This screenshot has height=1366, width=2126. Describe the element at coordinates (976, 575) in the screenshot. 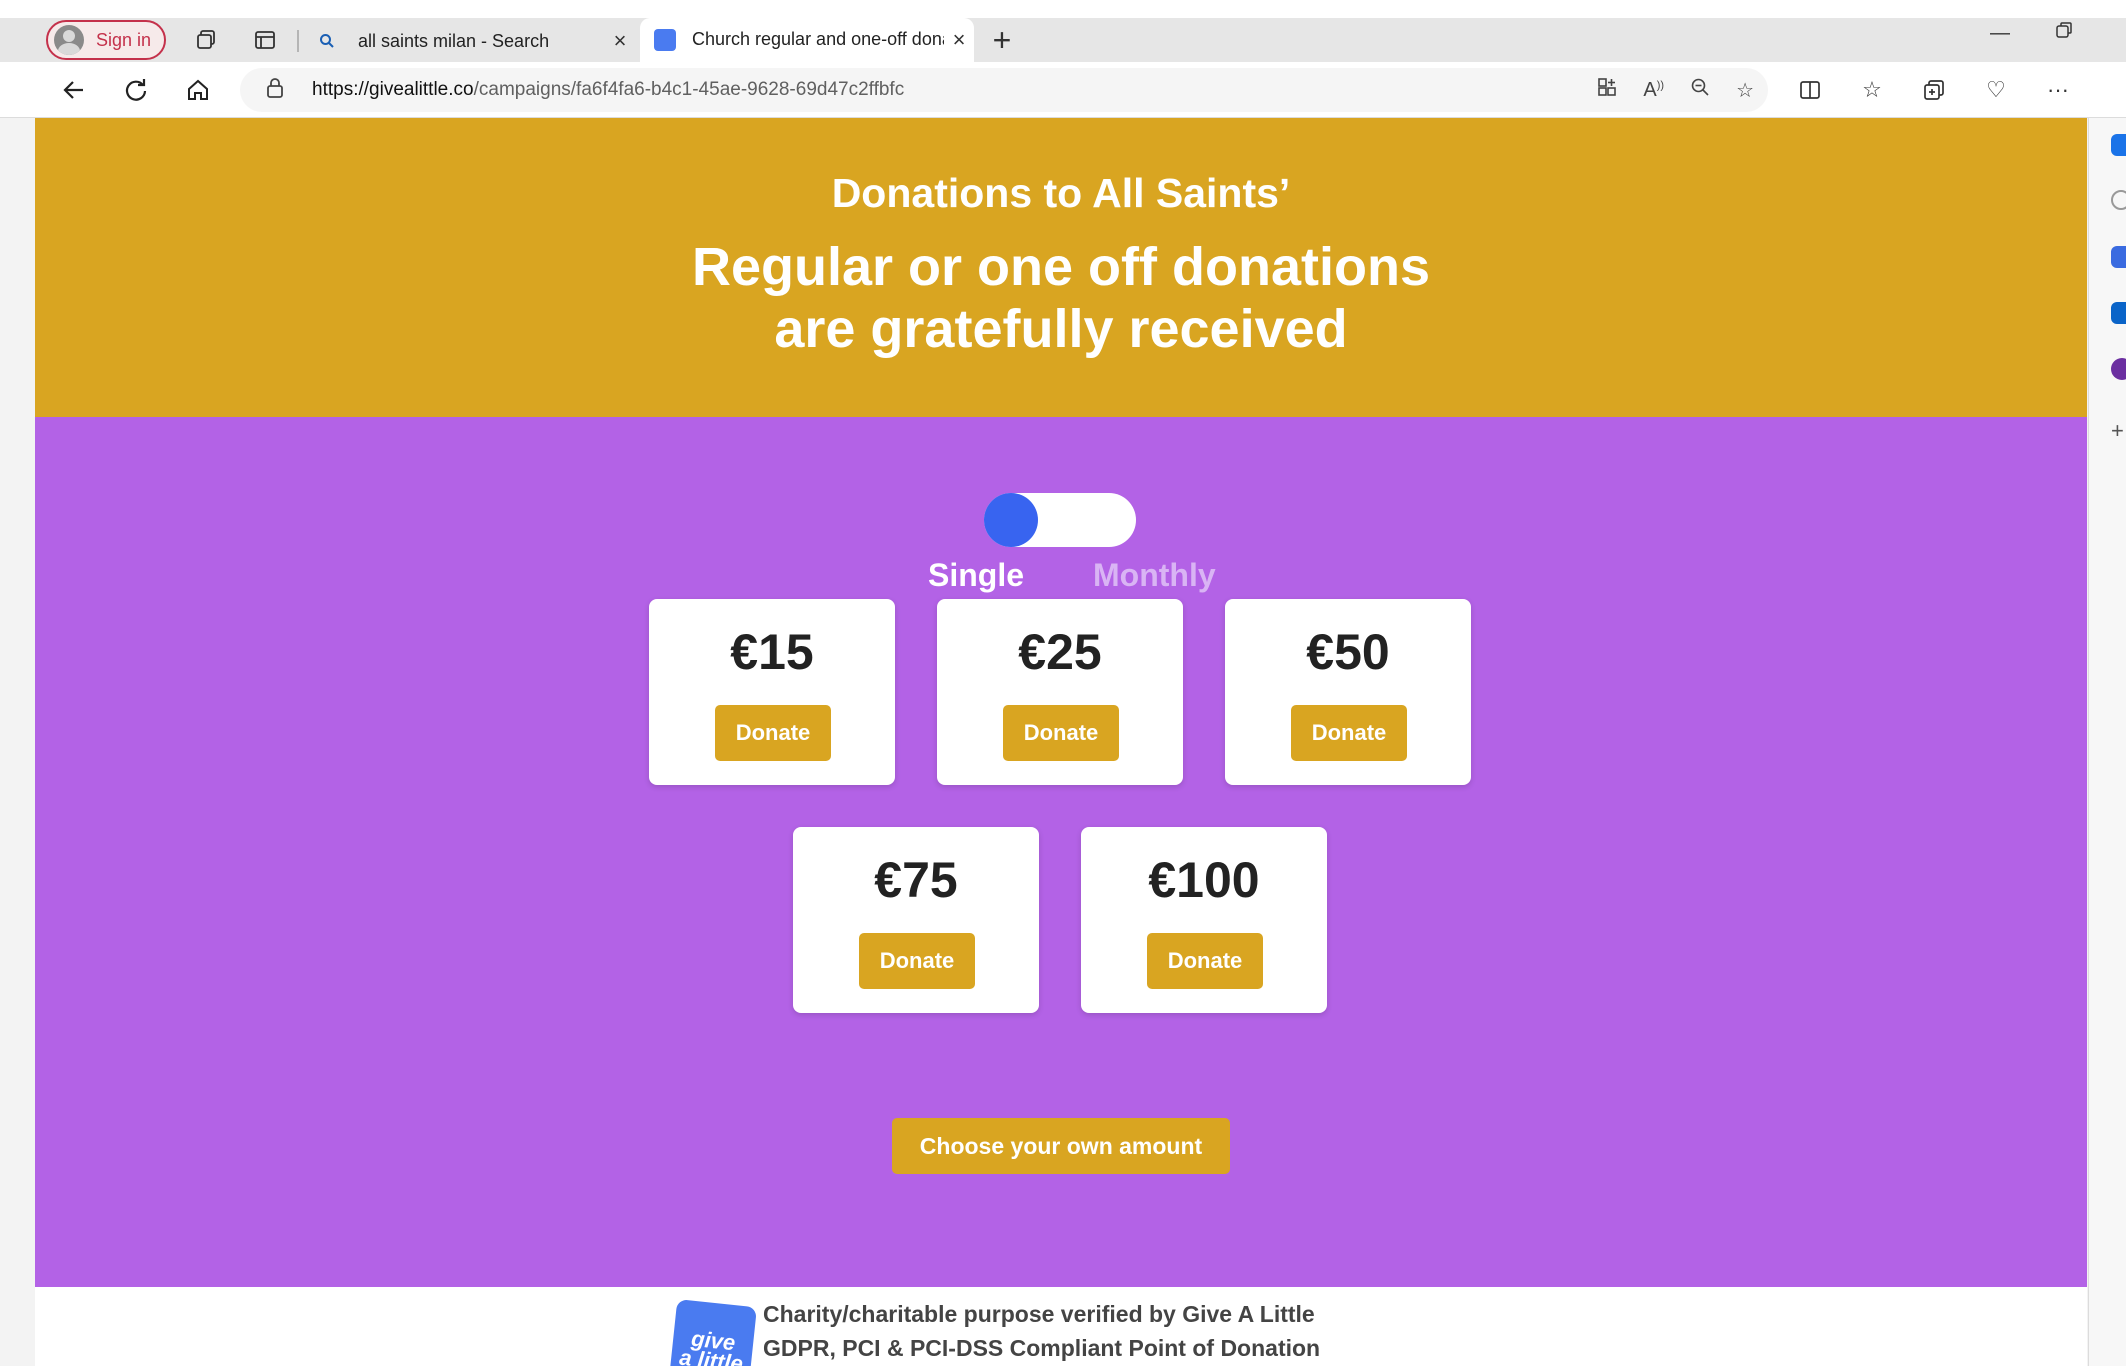

I see `single-option: Single` at that location.